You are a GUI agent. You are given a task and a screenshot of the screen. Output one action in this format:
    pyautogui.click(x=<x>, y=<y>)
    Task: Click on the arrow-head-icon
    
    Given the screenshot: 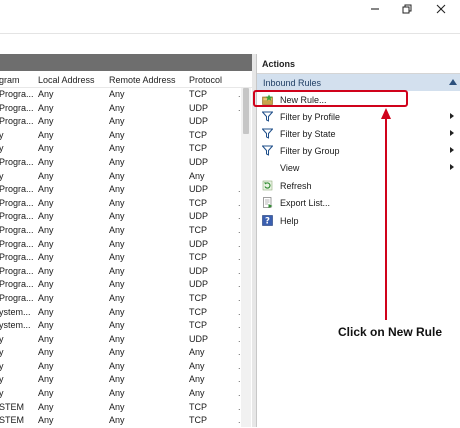 What is the action you would take?
    pyautogui.click(x=386, y=113)
    